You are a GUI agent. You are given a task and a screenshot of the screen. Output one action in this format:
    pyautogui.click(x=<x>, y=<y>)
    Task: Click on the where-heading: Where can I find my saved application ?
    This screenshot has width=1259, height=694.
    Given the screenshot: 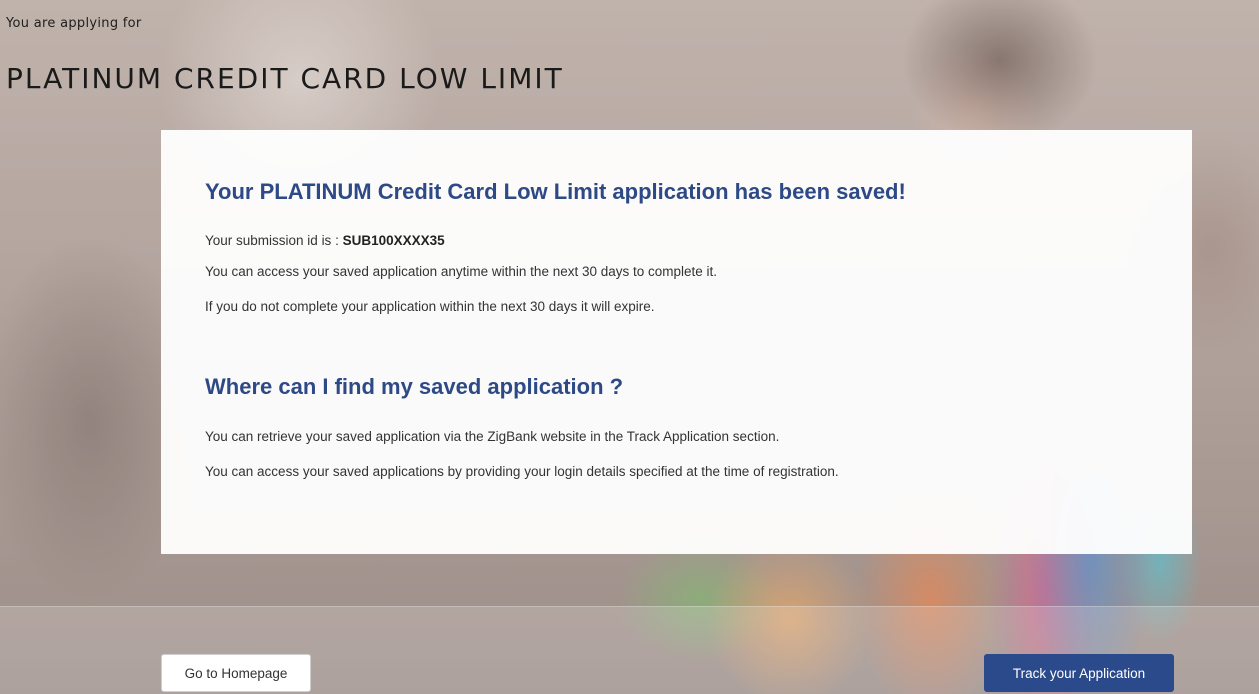 What is the action you would take?
    pyautogui.click(x=414, y=386)
    